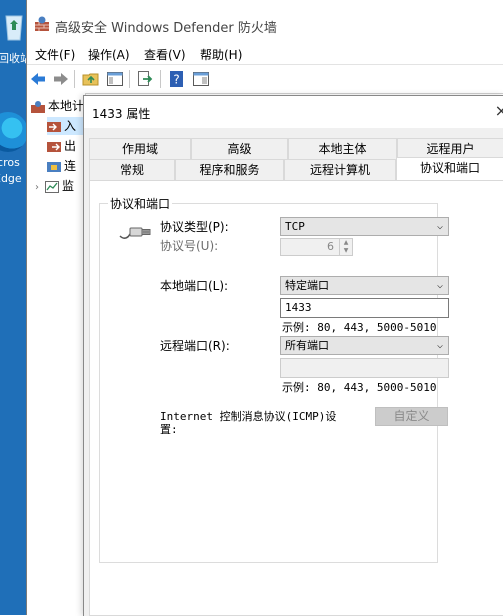 The image size is (503, 616). Describe the element at coordinates (169, 429) in the screenshot. I see `icmp-settings-label-line2: 置:` at that location.